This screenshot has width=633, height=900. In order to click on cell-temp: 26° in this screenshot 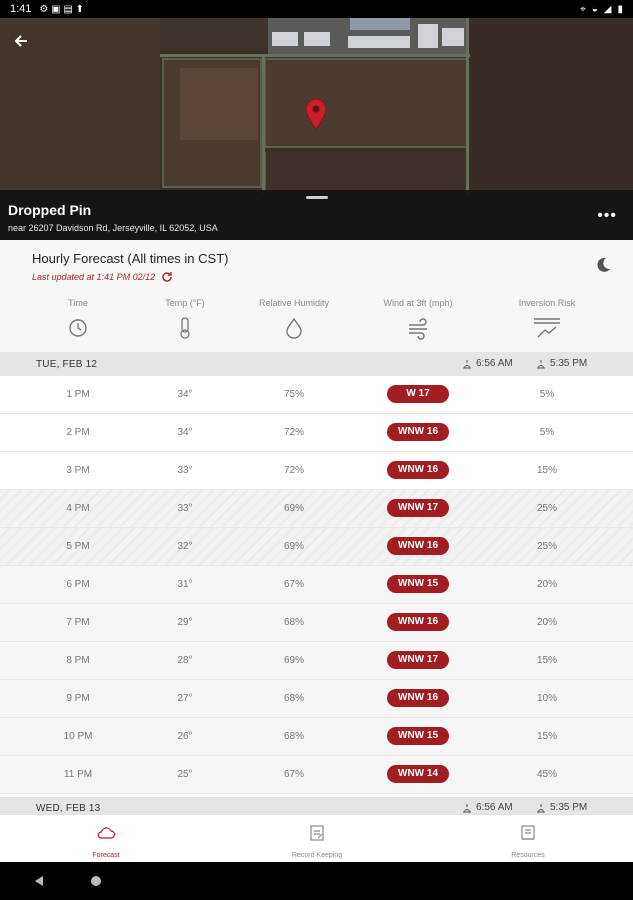, I will do `click(185, 736)`.